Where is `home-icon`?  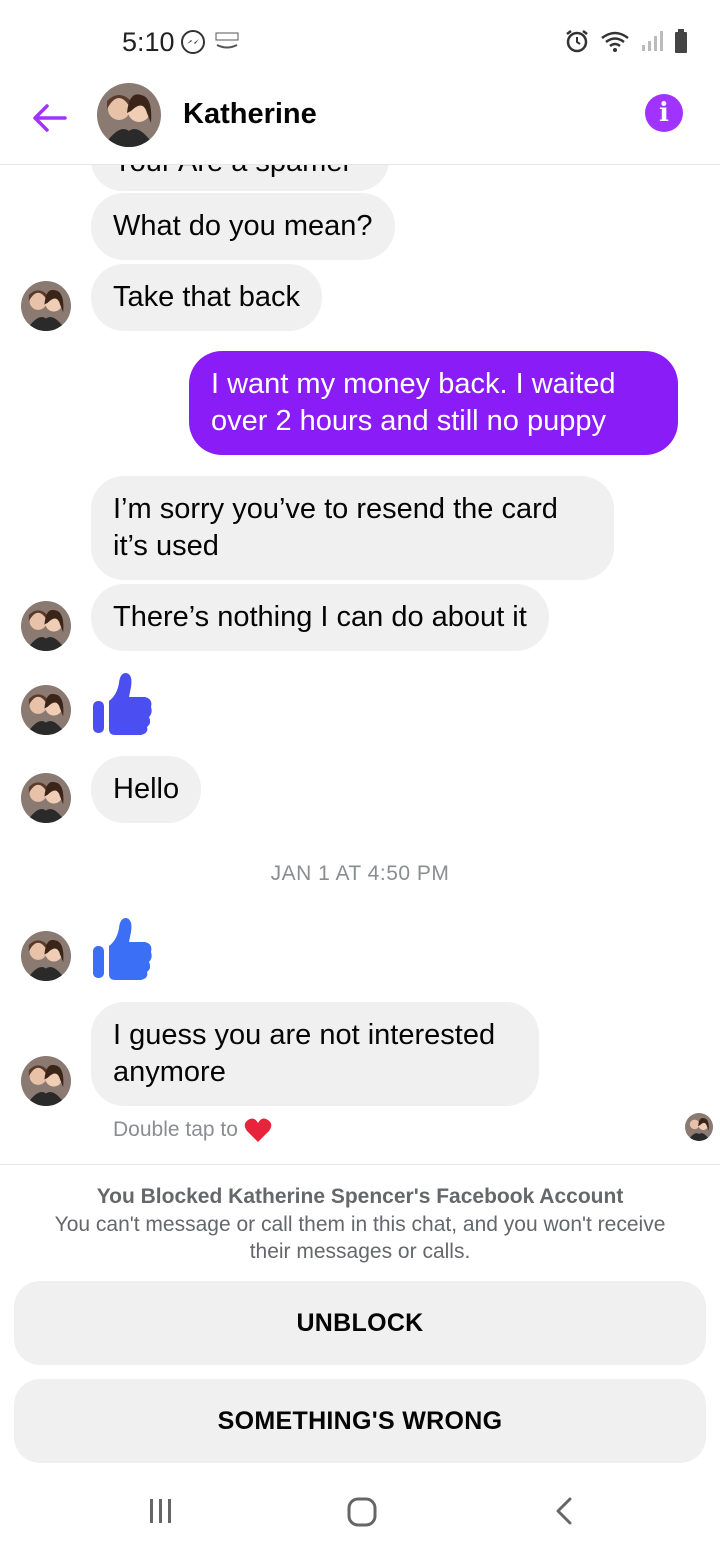
home-icon is located at coordinates (362, 1514).